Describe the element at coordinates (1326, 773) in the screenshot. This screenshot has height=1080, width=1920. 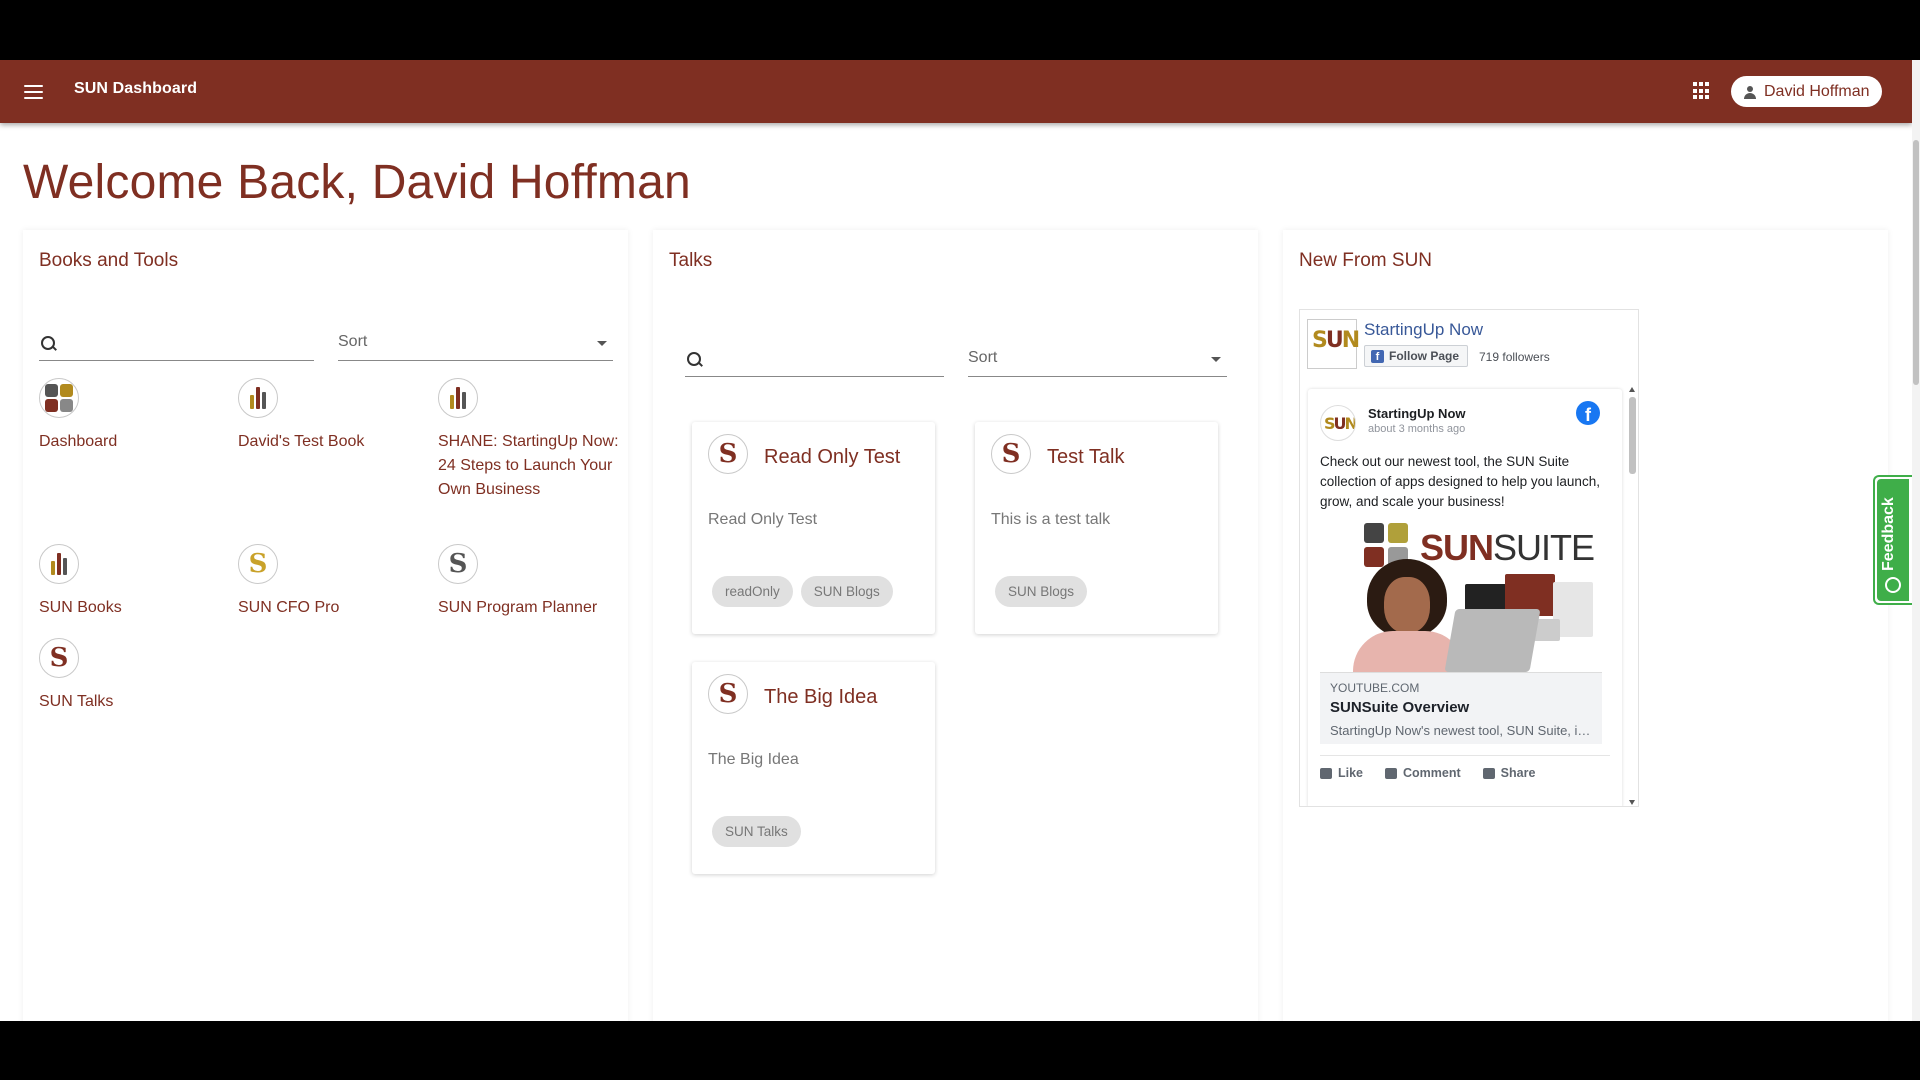
I see `thumbs-up-icon` at that location.